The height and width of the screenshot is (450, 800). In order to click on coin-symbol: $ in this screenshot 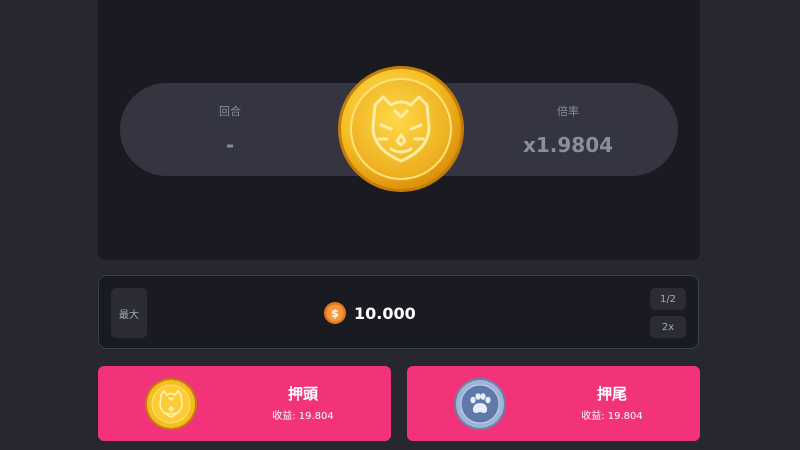, I will do `click(335, 313)`.